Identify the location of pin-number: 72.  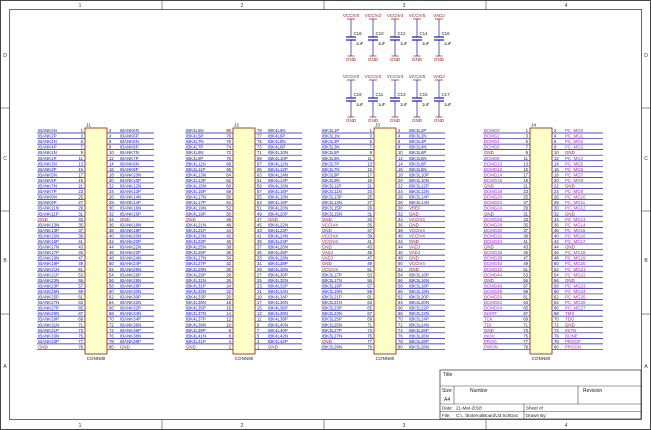
(556, 324).